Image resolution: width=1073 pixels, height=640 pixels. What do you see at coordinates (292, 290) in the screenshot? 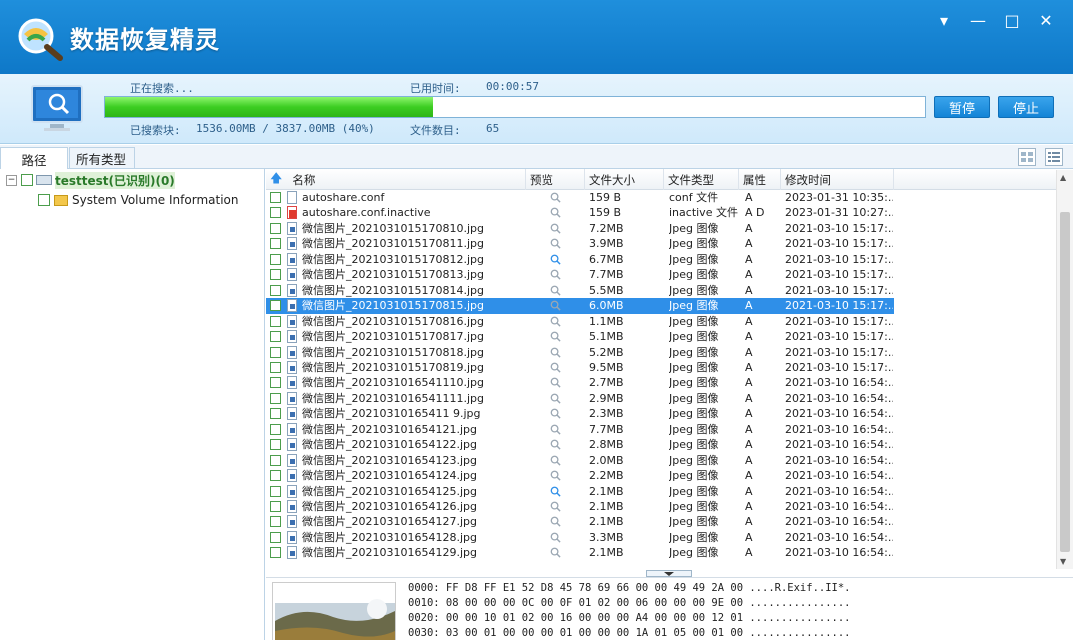
I see `image-file-icon` at bounding box center [292, 290].